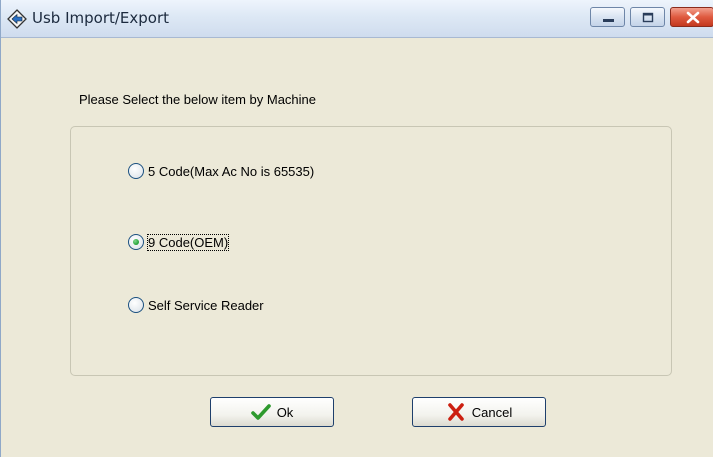 The image size is (713, 457). I want to click on option-self-service-reader: Self Service Reader, so click(196, 305).